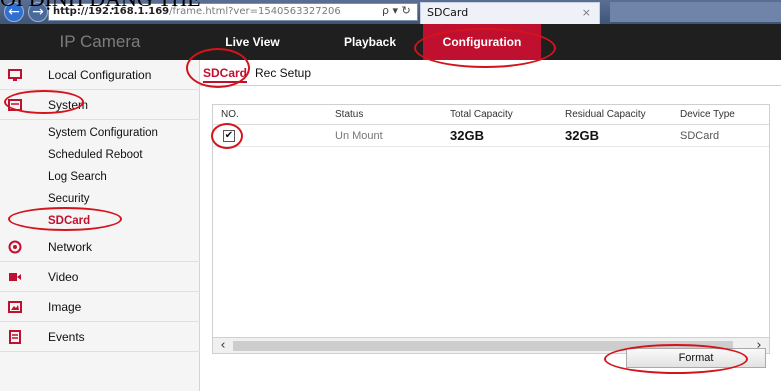 Image resolution: width=781 pixels, height=391 pixels. What do you see at coordinates (707, 114) in the screenshot?
I see `column-header-device-type: Device Type` at bounding box center [707, 114].